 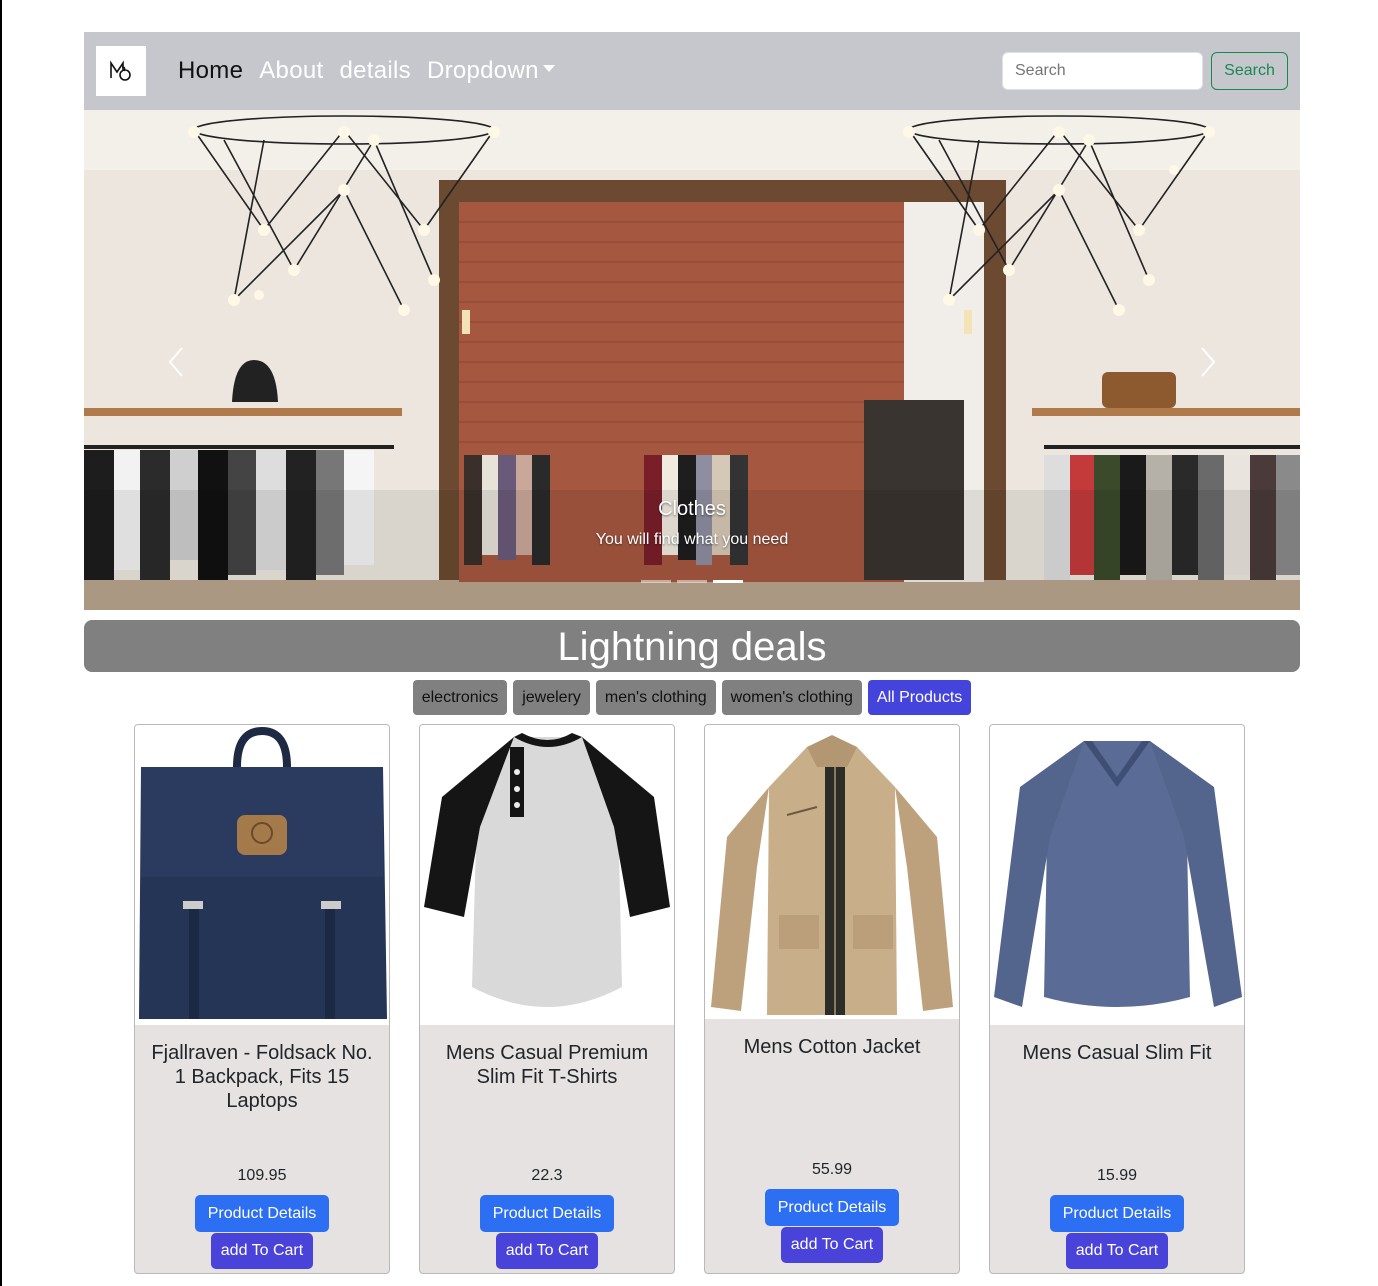 I want to click on filter-womens-clothing: women's clothing, so click(x=791, y=697).